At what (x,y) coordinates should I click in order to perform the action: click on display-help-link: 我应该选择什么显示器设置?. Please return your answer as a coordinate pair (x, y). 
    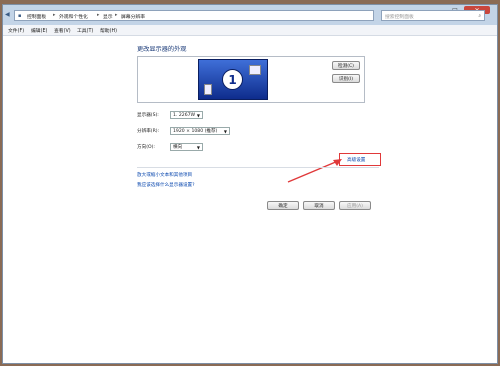
    Looking at the image, I should click on (166, 185).